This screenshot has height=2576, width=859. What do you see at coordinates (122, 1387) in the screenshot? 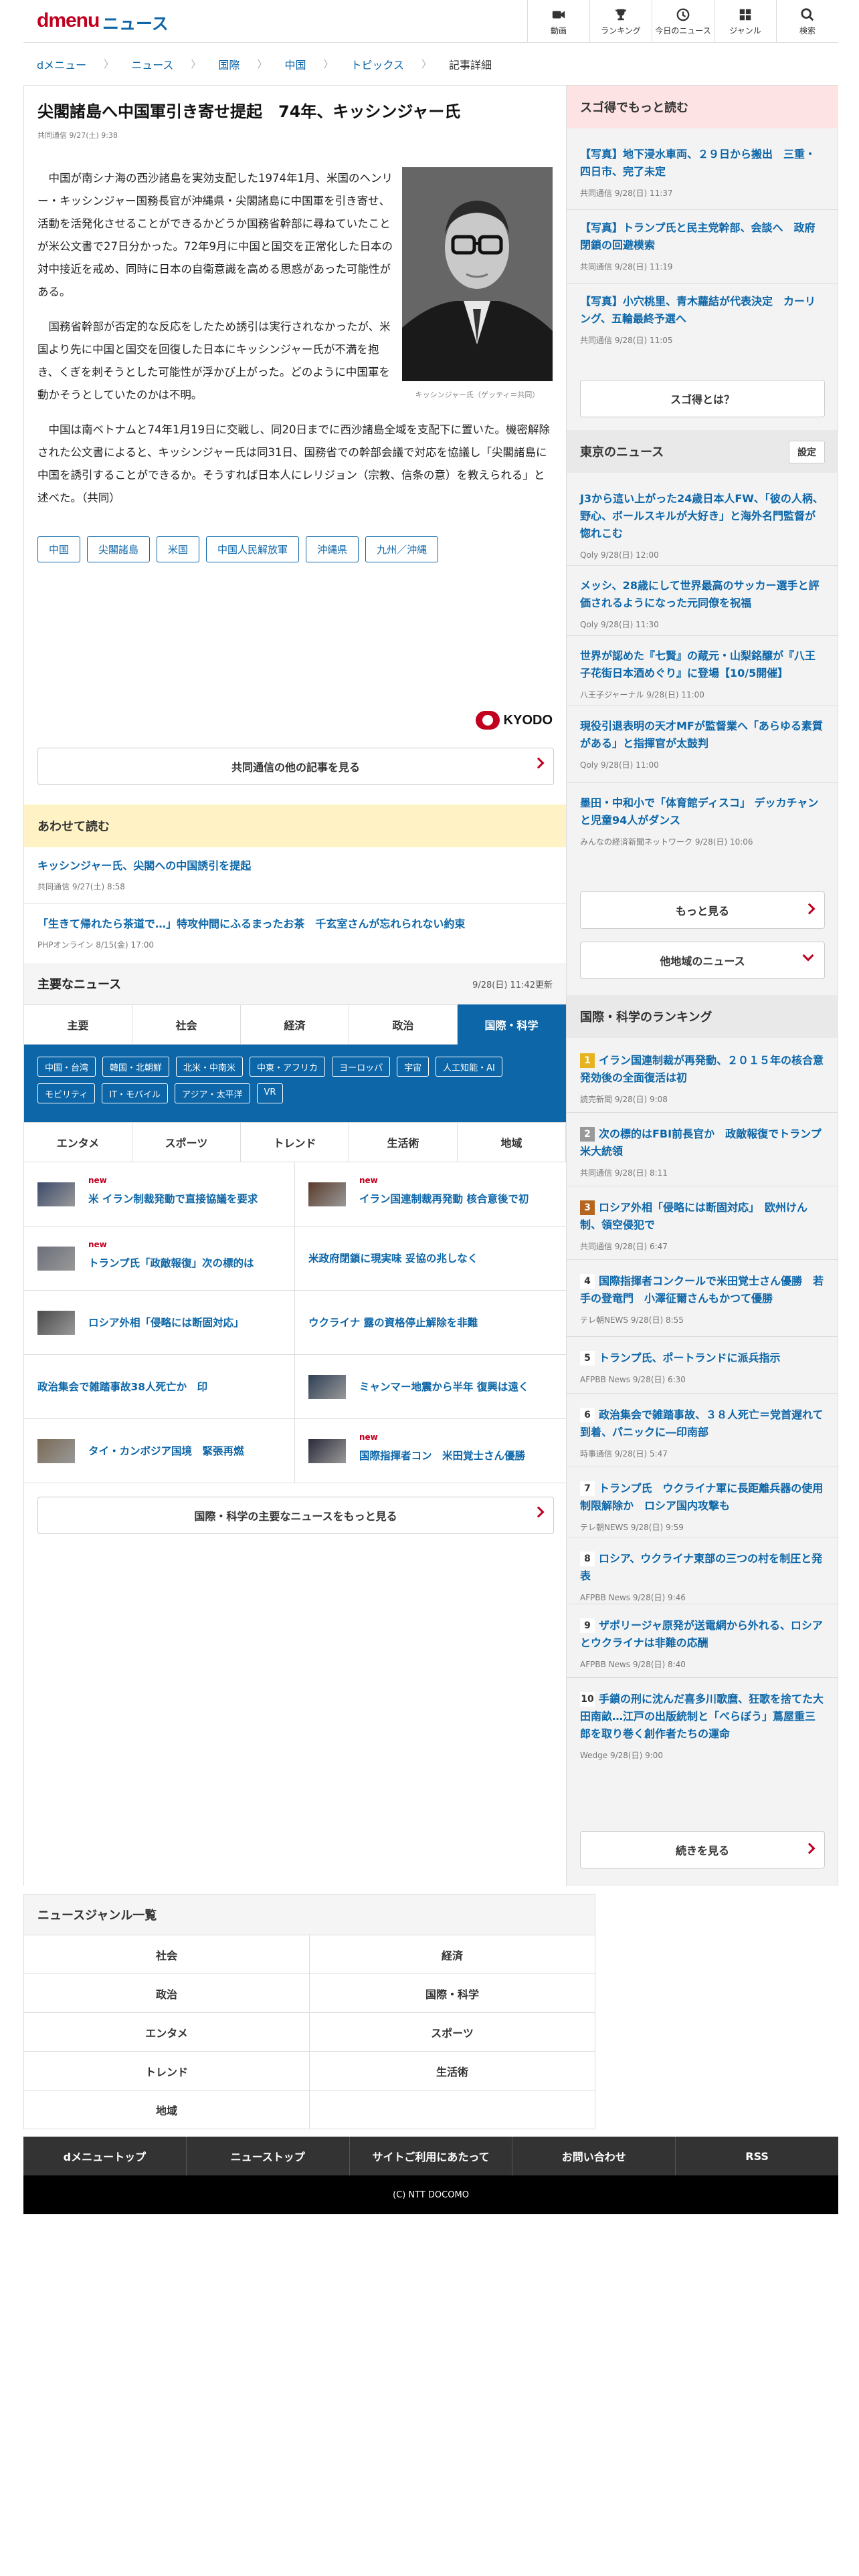
I see `news-item-title: 政治集会で雑踏事故38人死亡か 印` at bounding box center [122, 1387].